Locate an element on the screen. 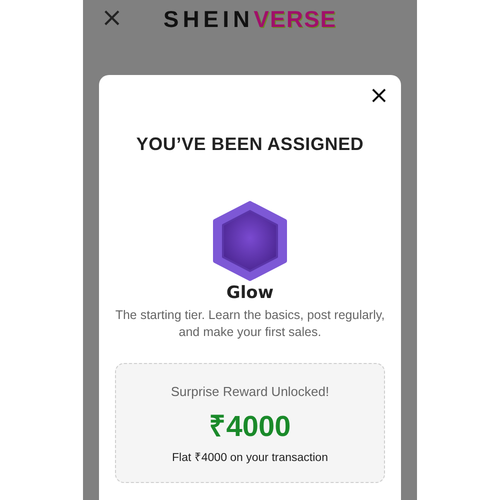  reward-heading: Surprise Reward Unlocked! is located at coordinates (250, 391).